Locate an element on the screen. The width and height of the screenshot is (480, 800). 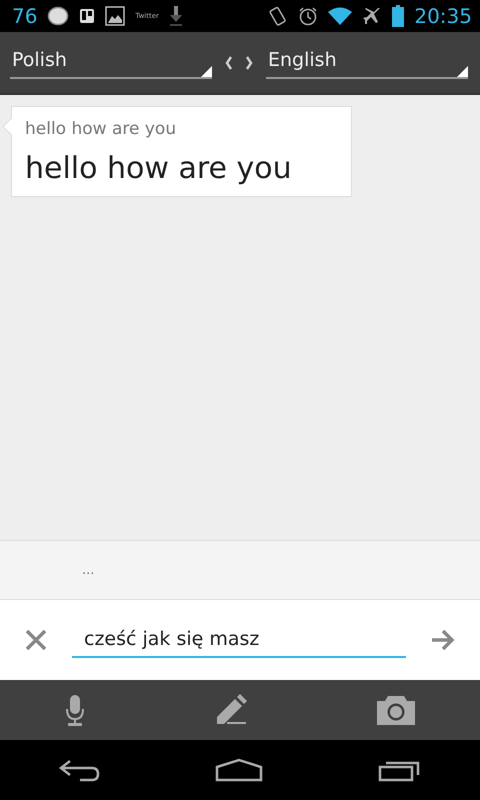
microphone-icon is located at coordinates (75, 710).